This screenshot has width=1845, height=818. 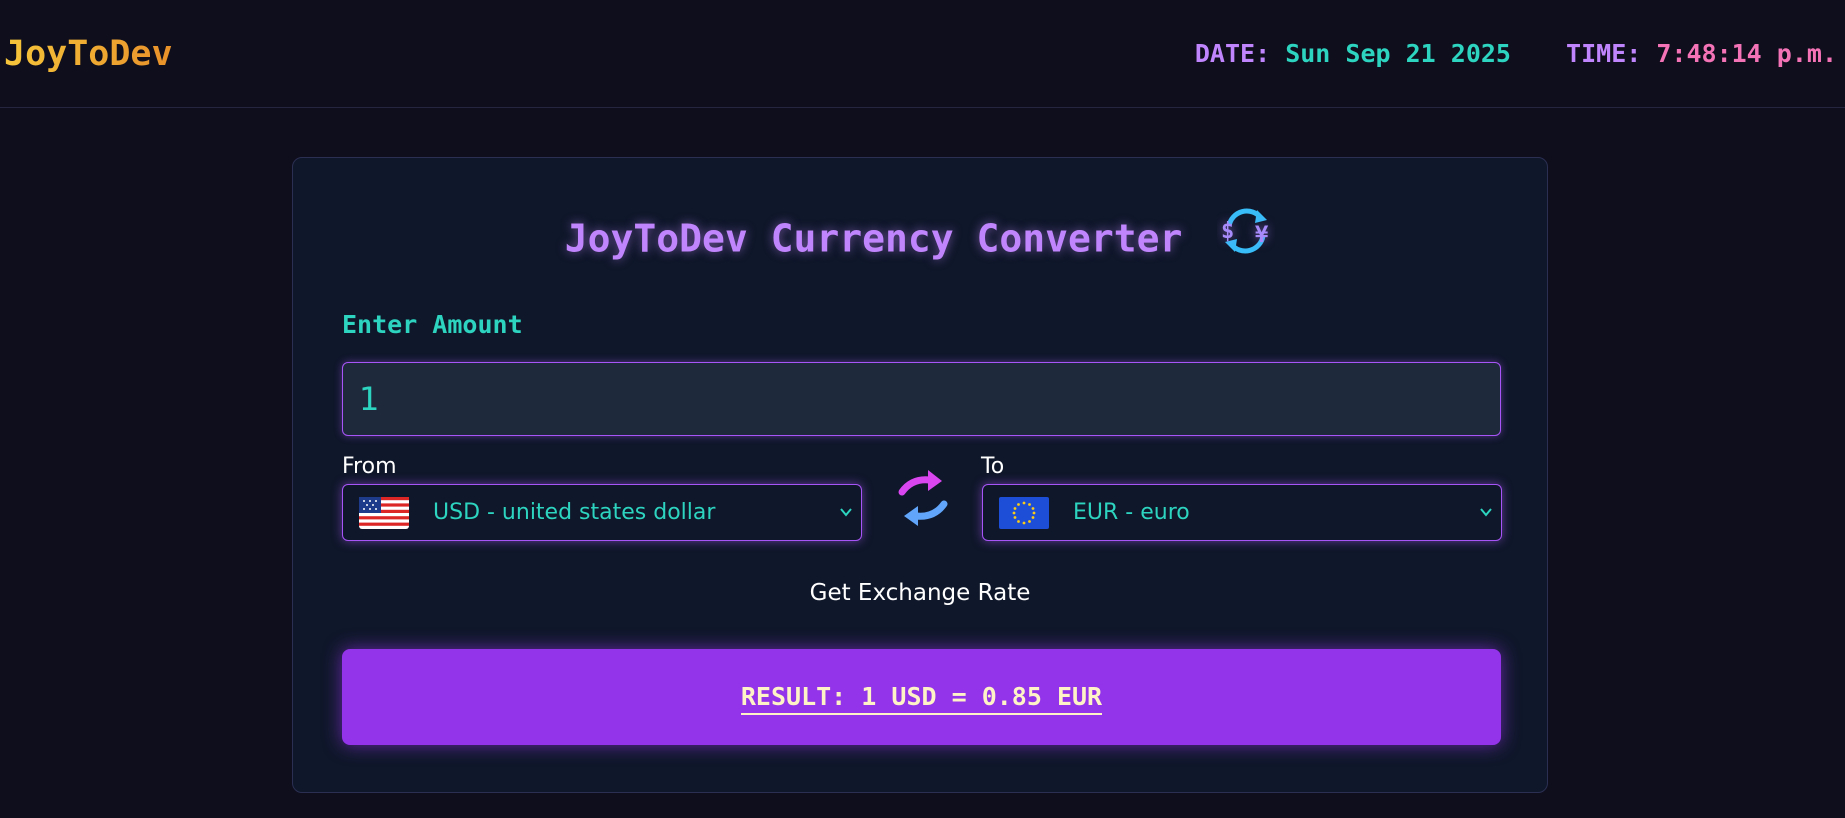 What do you see at coordinates (921, 399) in the screenshot?
I see `amount-input` at bounding box center [921, 399].